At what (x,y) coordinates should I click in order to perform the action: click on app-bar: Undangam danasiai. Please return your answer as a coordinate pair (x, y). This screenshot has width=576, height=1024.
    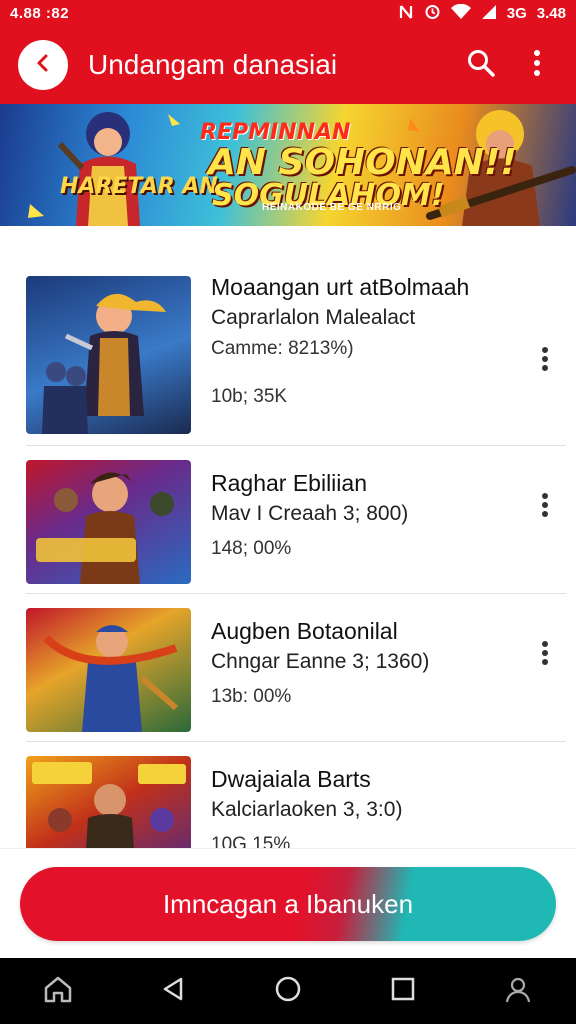
    Looking at the image, I should click on (288, 65).